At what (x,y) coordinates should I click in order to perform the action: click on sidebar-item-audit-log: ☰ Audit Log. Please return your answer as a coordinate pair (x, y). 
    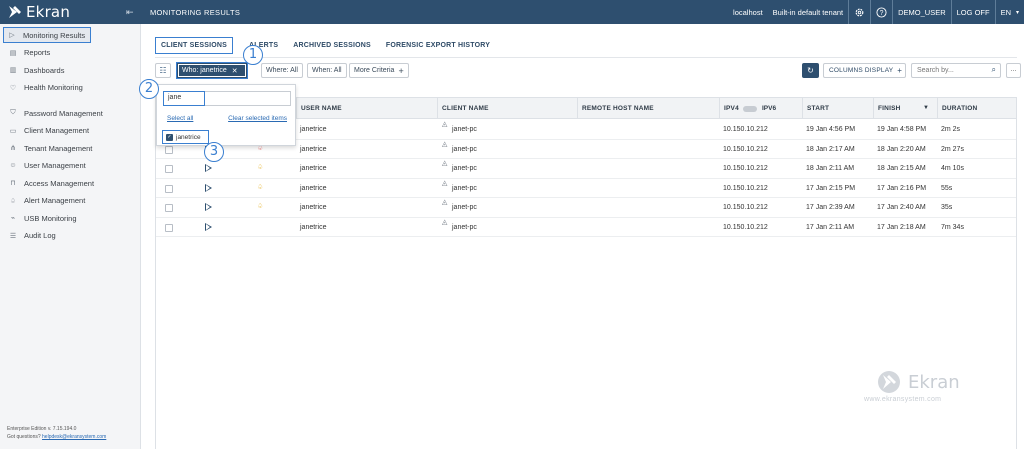
    Looking at the image, I should click on (70, 236).